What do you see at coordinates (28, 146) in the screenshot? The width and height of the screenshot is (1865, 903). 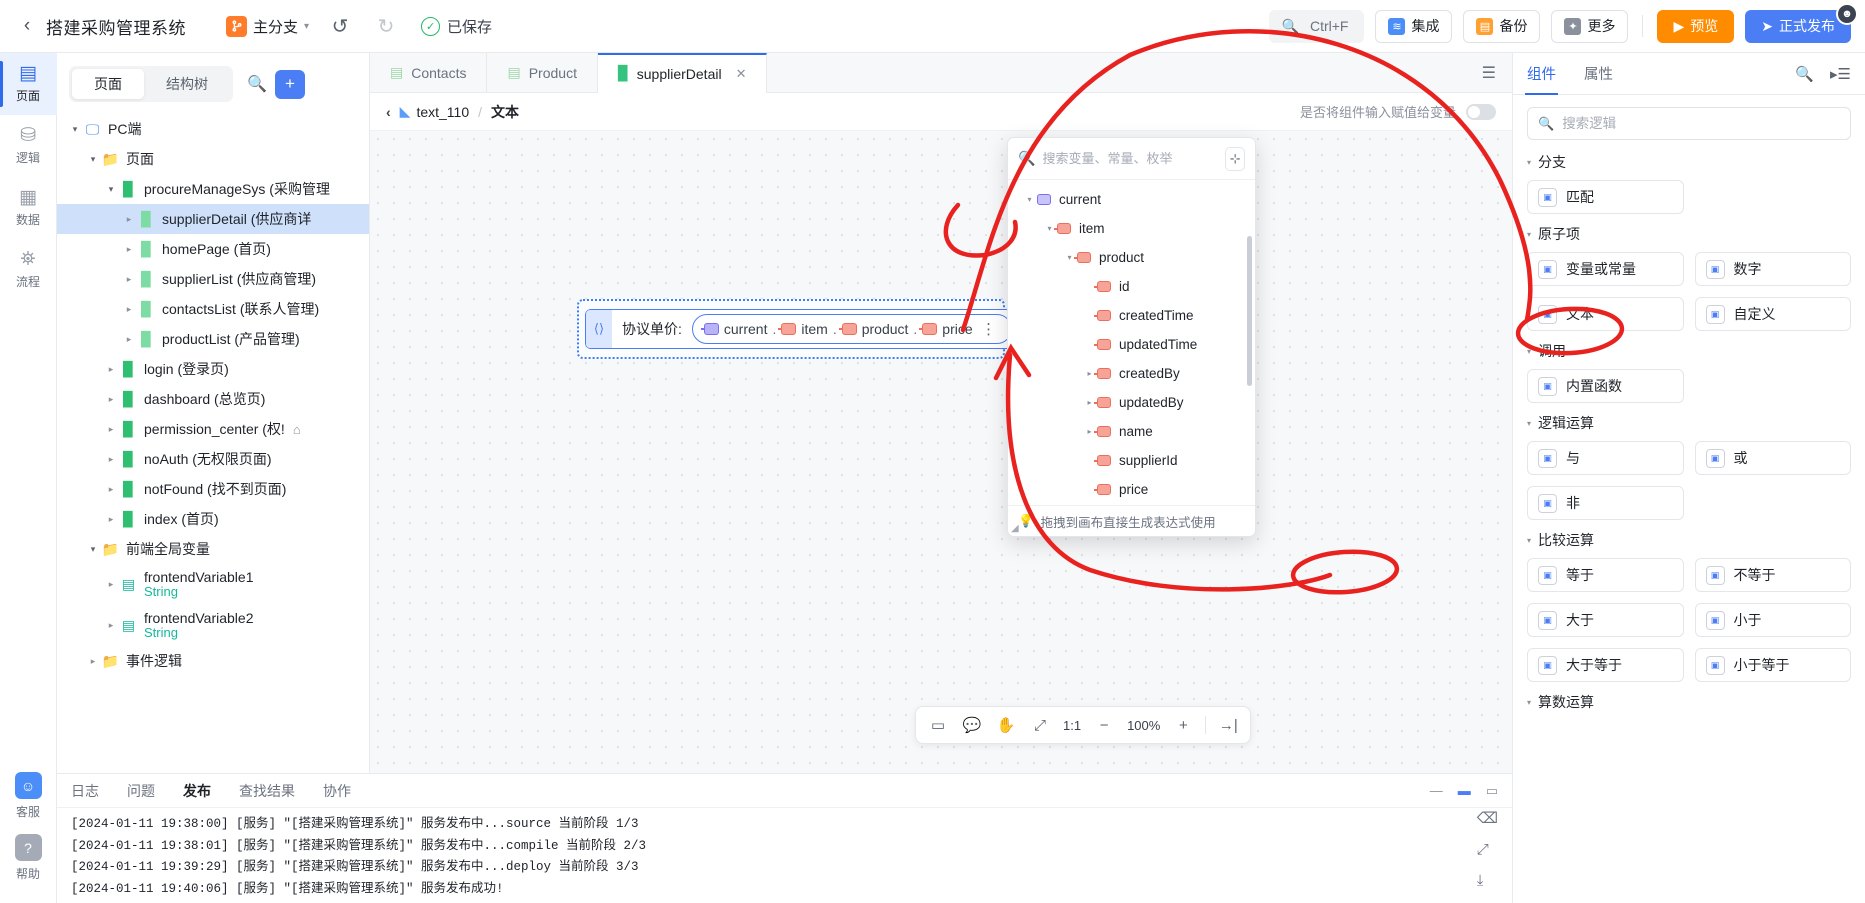 I see `sidebar-item-logic: ⛁ 逻辑` at bounding box center [28, 146].